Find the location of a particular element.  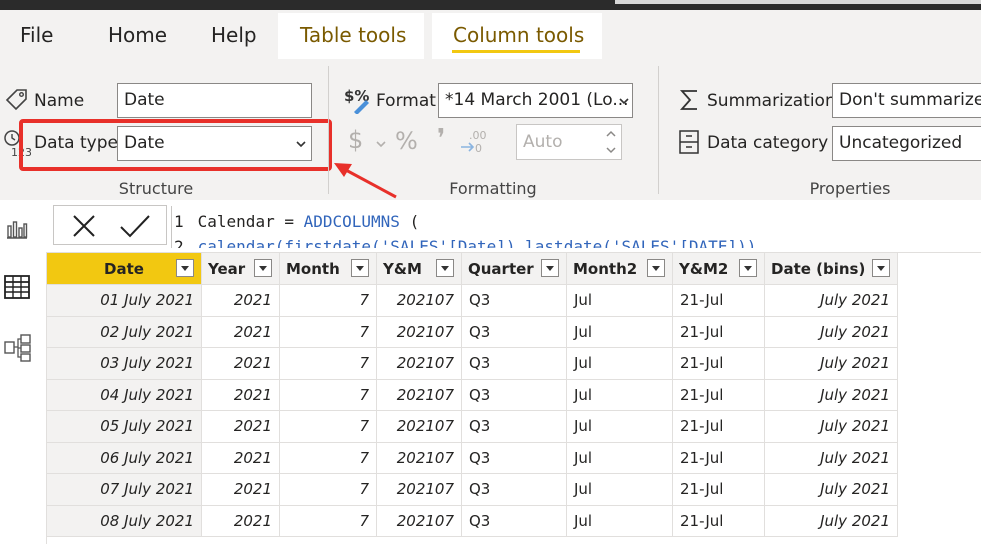

commit-icon is located at coordinates (135, 226).